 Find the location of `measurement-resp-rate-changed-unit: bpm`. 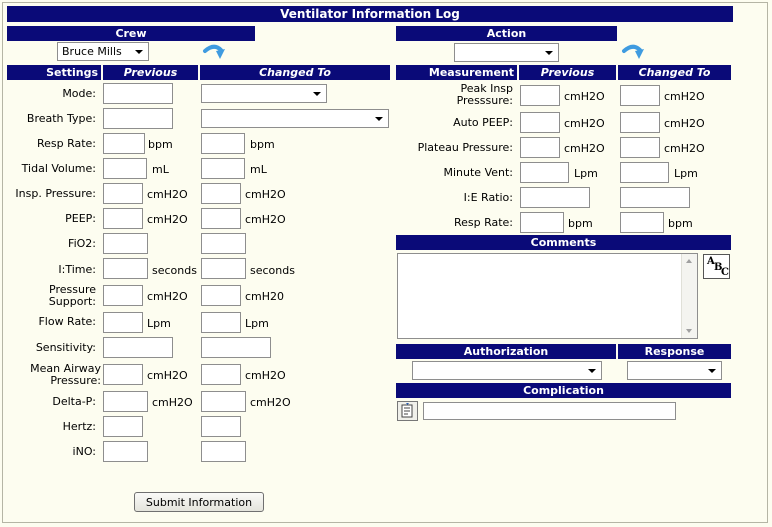

measurement-resp-rate-changed-unit: bpm is located at coordinates (680, 223).